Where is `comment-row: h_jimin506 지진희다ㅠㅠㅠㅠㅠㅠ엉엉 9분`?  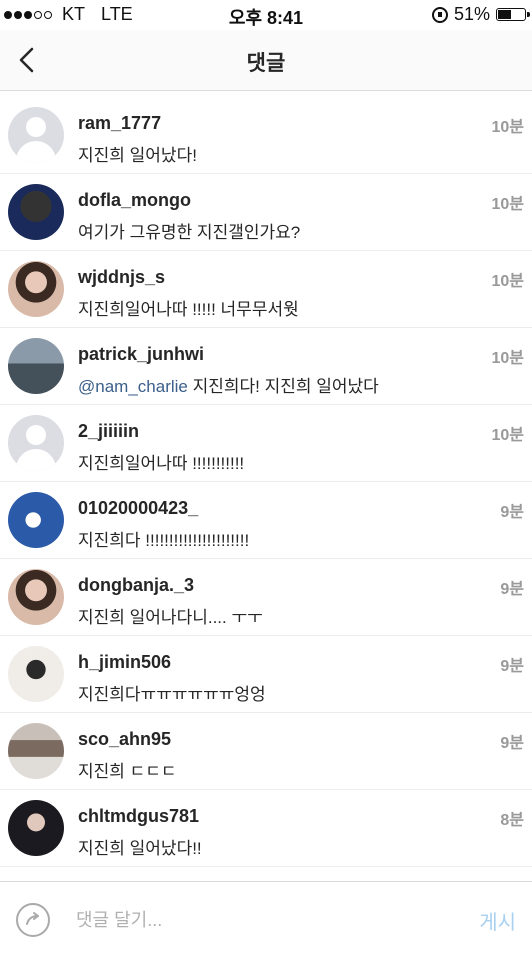 comment-row: h_jimin506 지진희다ㅠㅠㅠㅠㅠㅠ엉엉 9분 is located at coordinates (266, 674).